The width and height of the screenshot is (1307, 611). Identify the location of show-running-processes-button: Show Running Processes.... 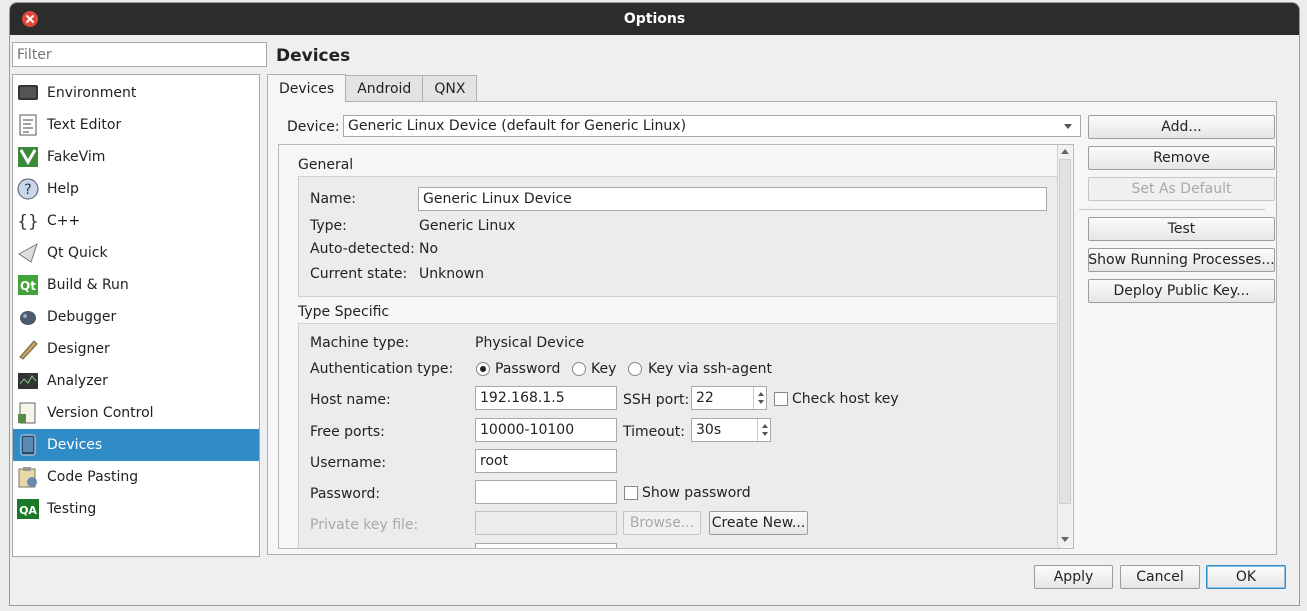
(1181, 260).